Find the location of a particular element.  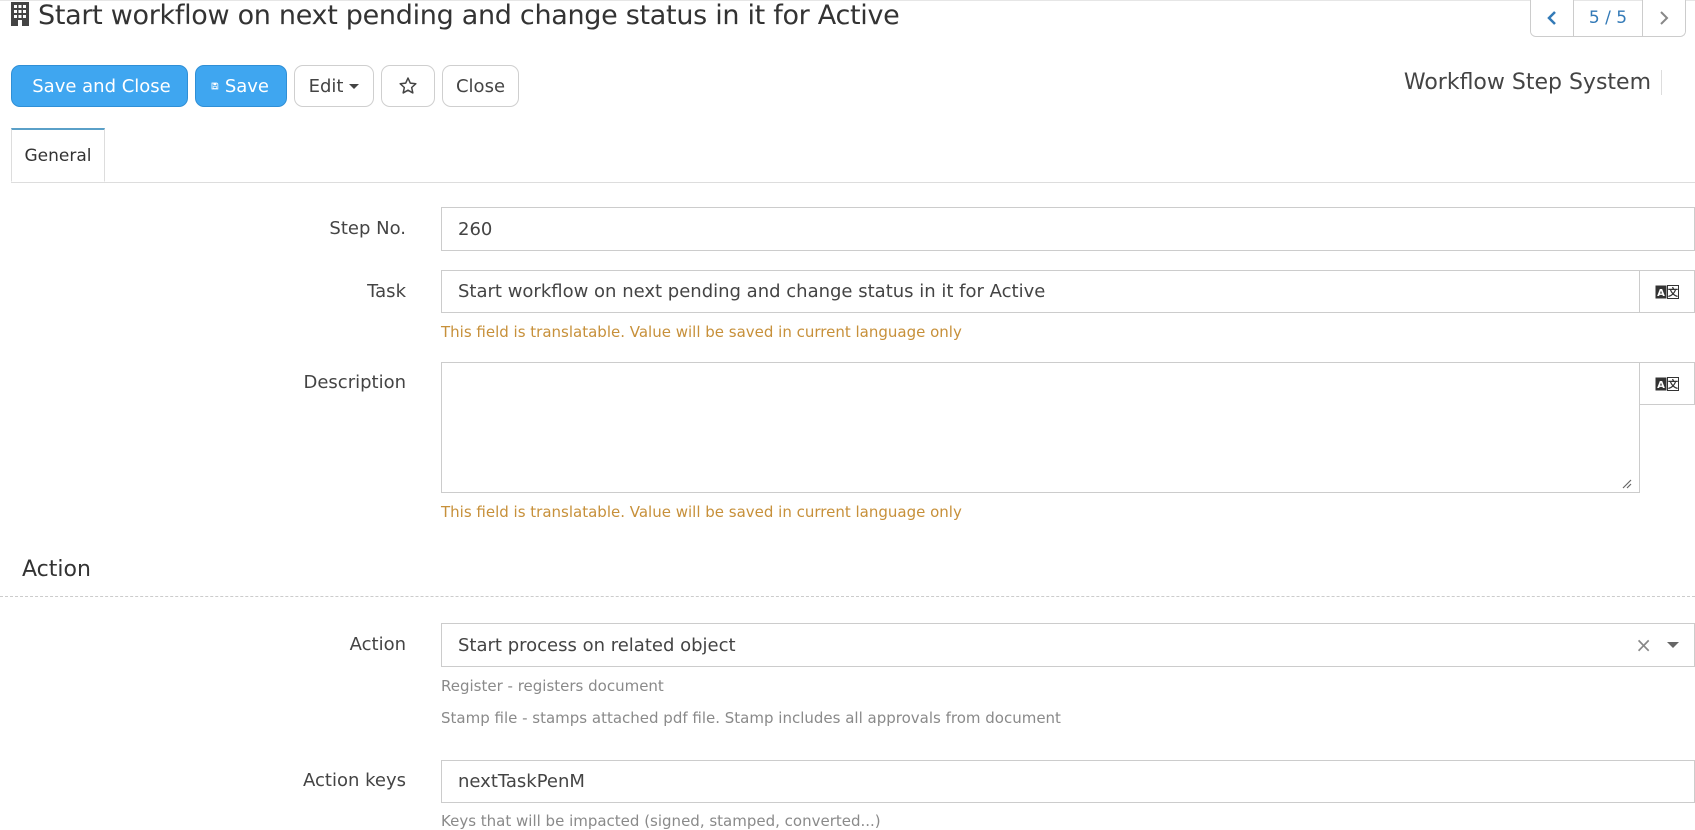

edit-dropdown-button: Edit is located at coordinates (334, 86).